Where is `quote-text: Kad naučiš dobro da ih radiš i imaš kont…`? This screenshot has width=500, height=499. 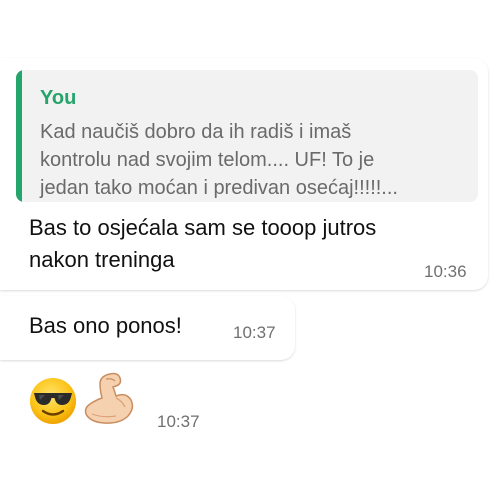 quote-text: Kad naučiš dobro da ih radiš i imaš kont… is located at coordinates (219, 160).